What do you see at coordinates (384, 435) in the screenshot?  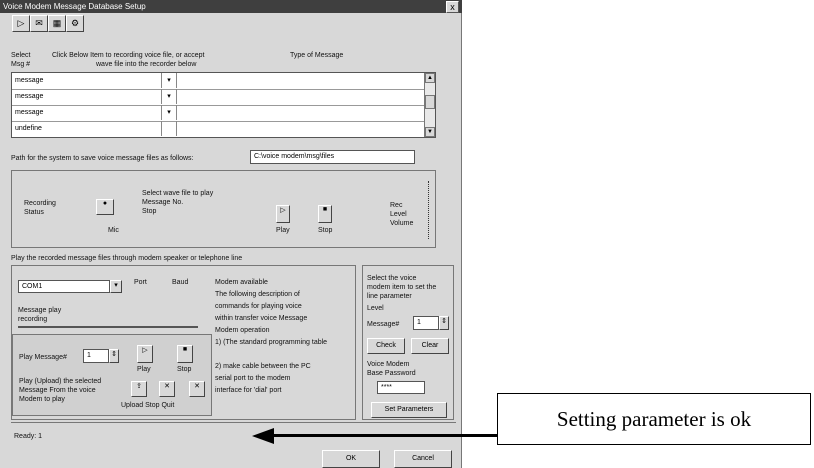 I see `callout-arrow-line` at bounding box center [384, 435].